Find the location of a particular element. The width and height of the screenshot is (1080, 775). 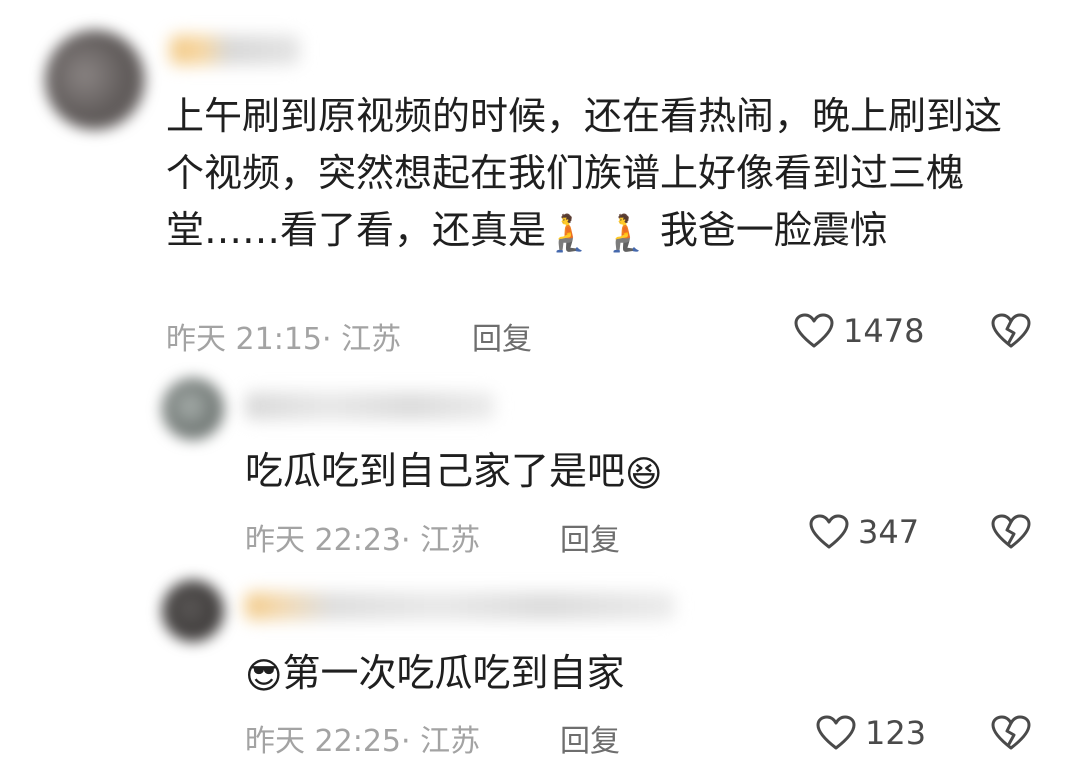

like-count: 1478 is located at coordinates (884, 331).